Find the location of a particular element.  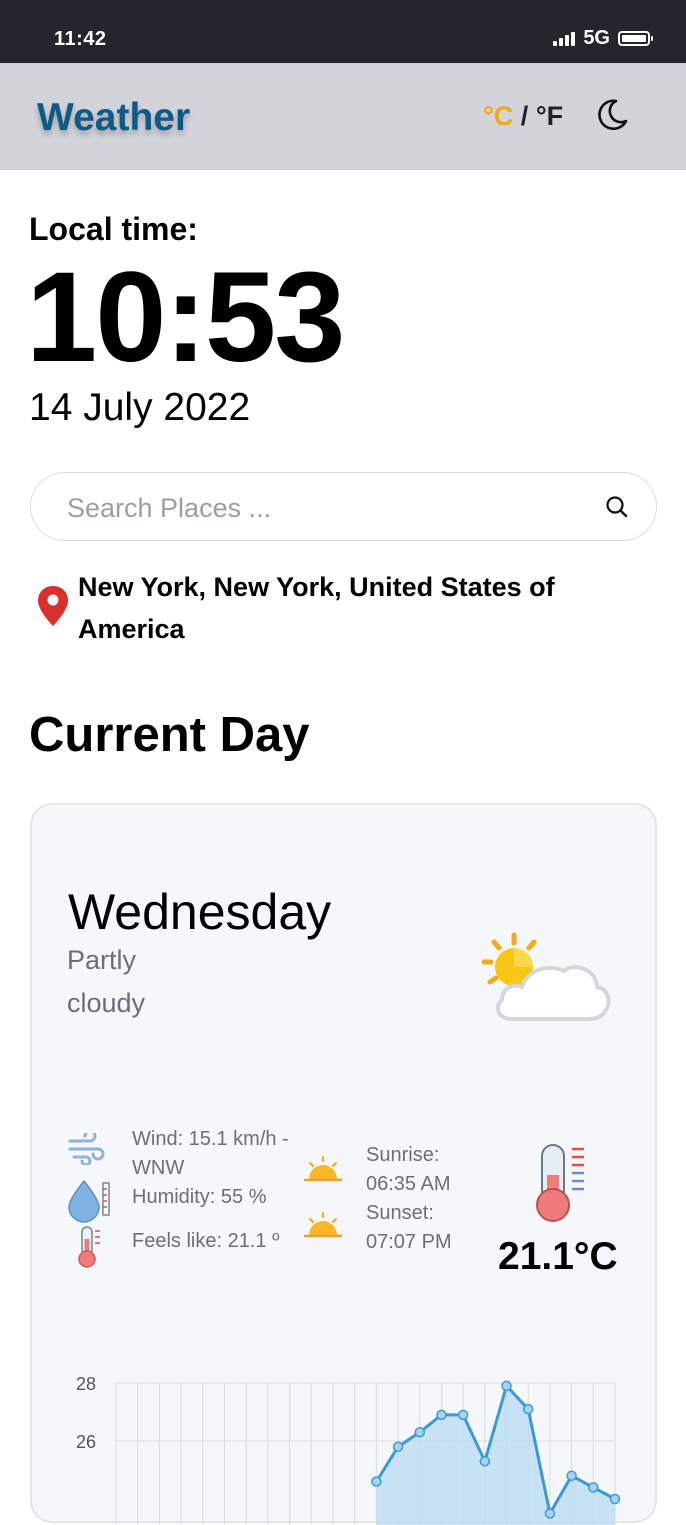

battery-icon is located at coordinates (635, 38).